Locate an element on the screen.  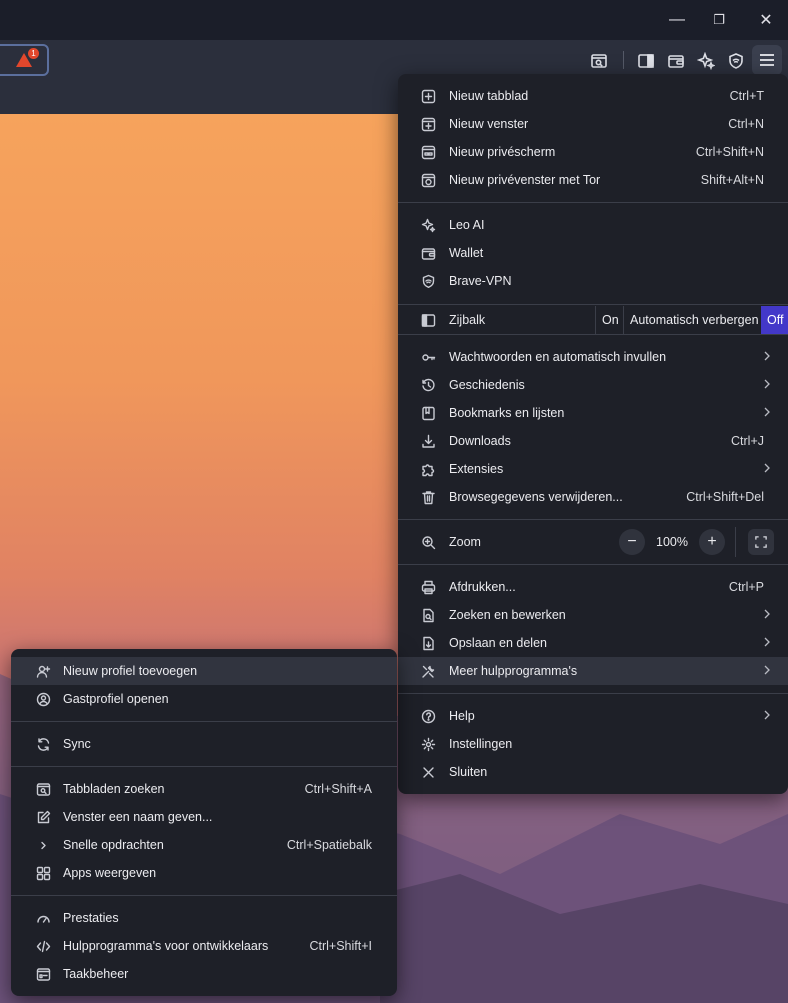
submenu-item-guest-profile: Gastprofiel openen is located at coordinates (204, 699).